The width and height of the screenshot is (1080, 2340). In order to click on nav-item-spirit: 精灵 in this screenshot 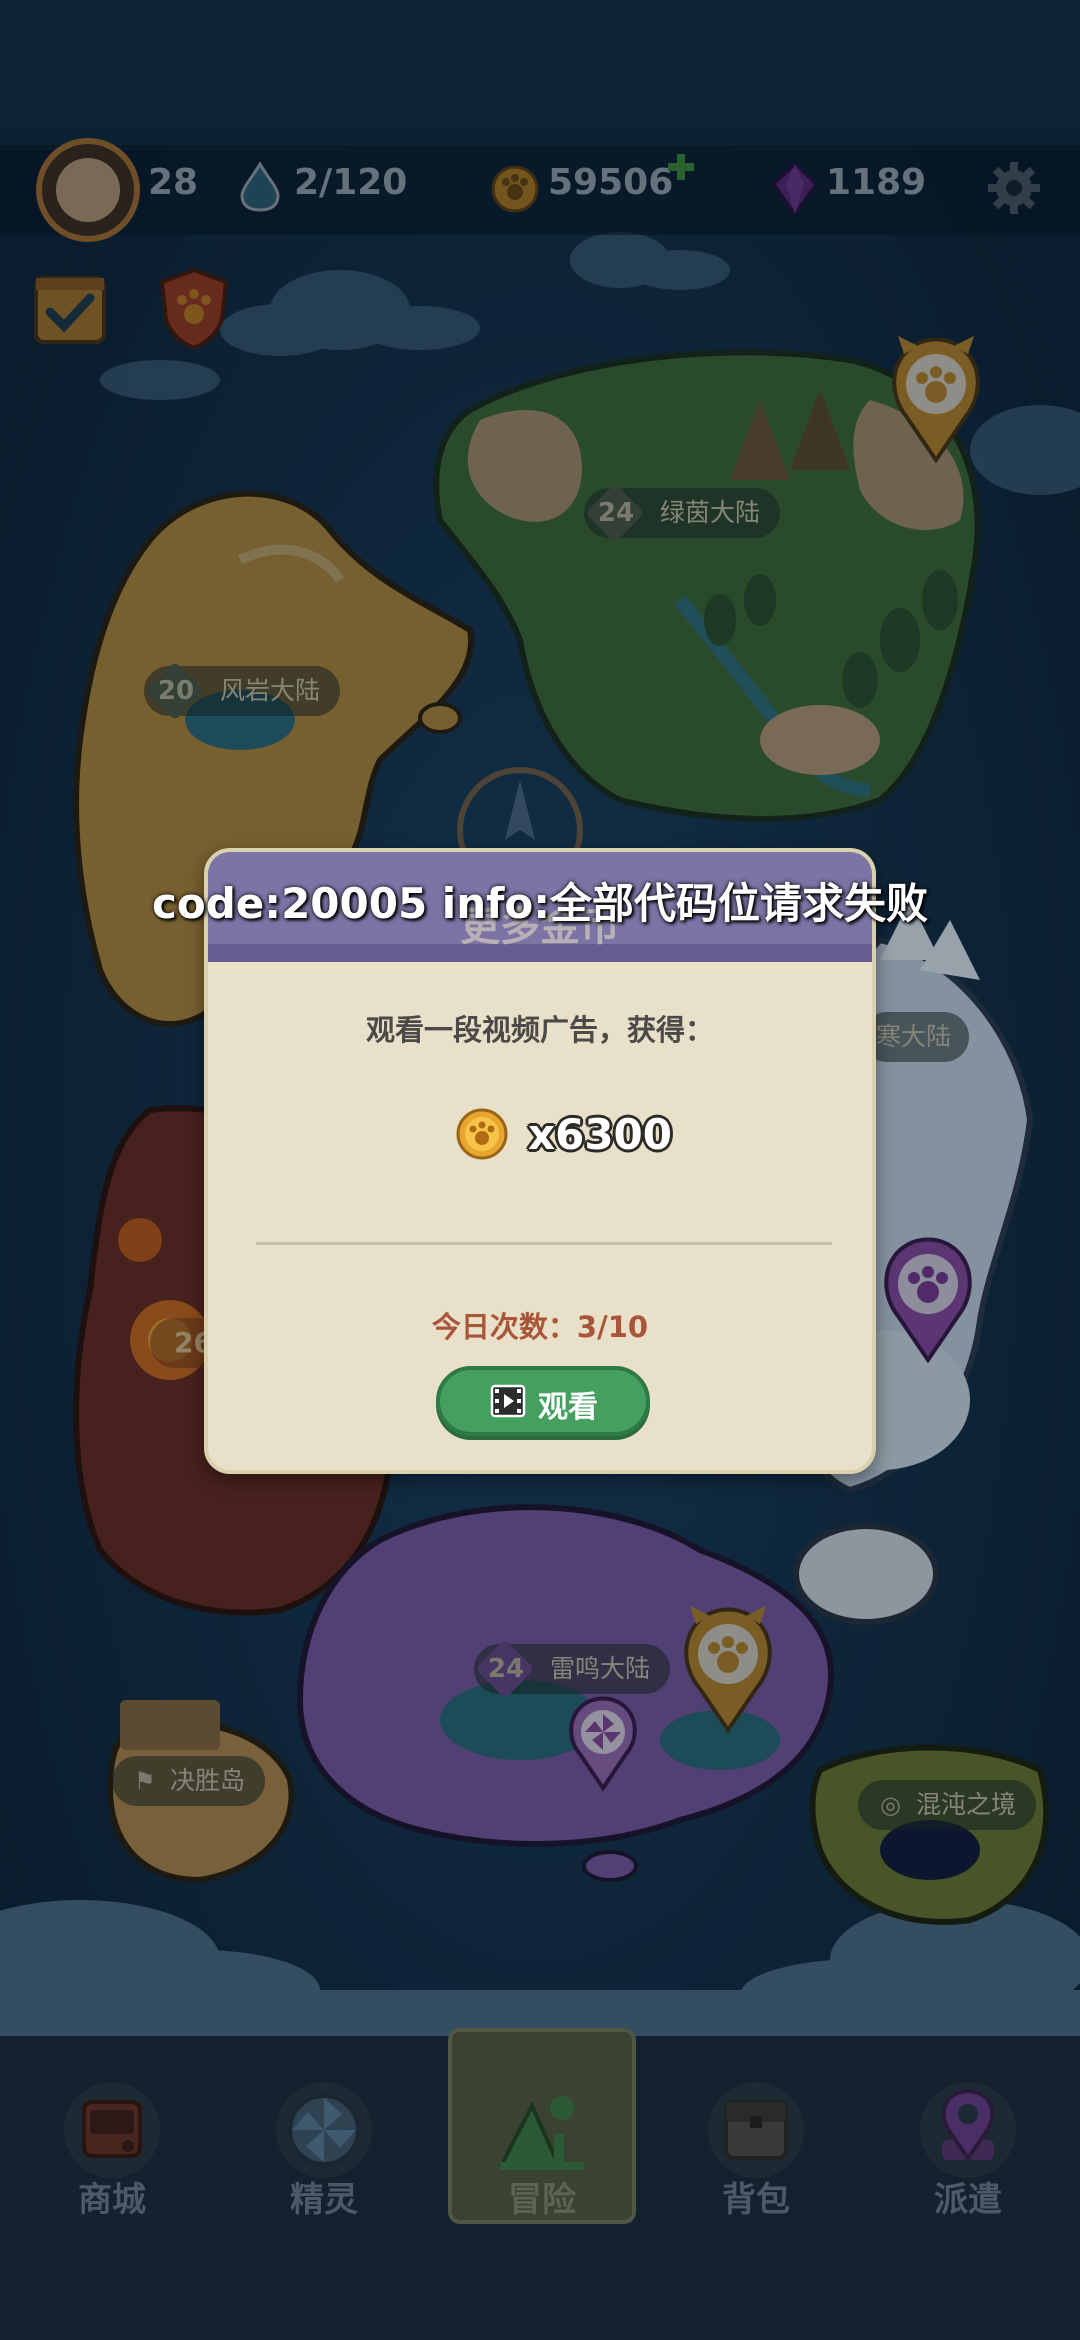, I will do `click(324, 2150)`.